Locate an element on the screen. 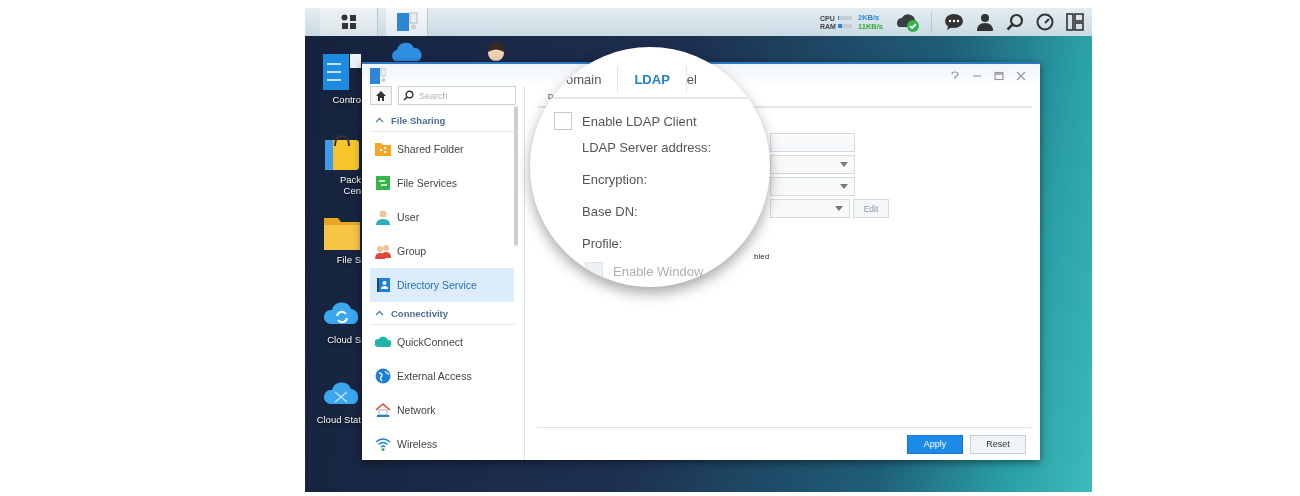 This screenshot has height=496, width=1300. sidebar-item: Network is located at coordinates (442, 410).